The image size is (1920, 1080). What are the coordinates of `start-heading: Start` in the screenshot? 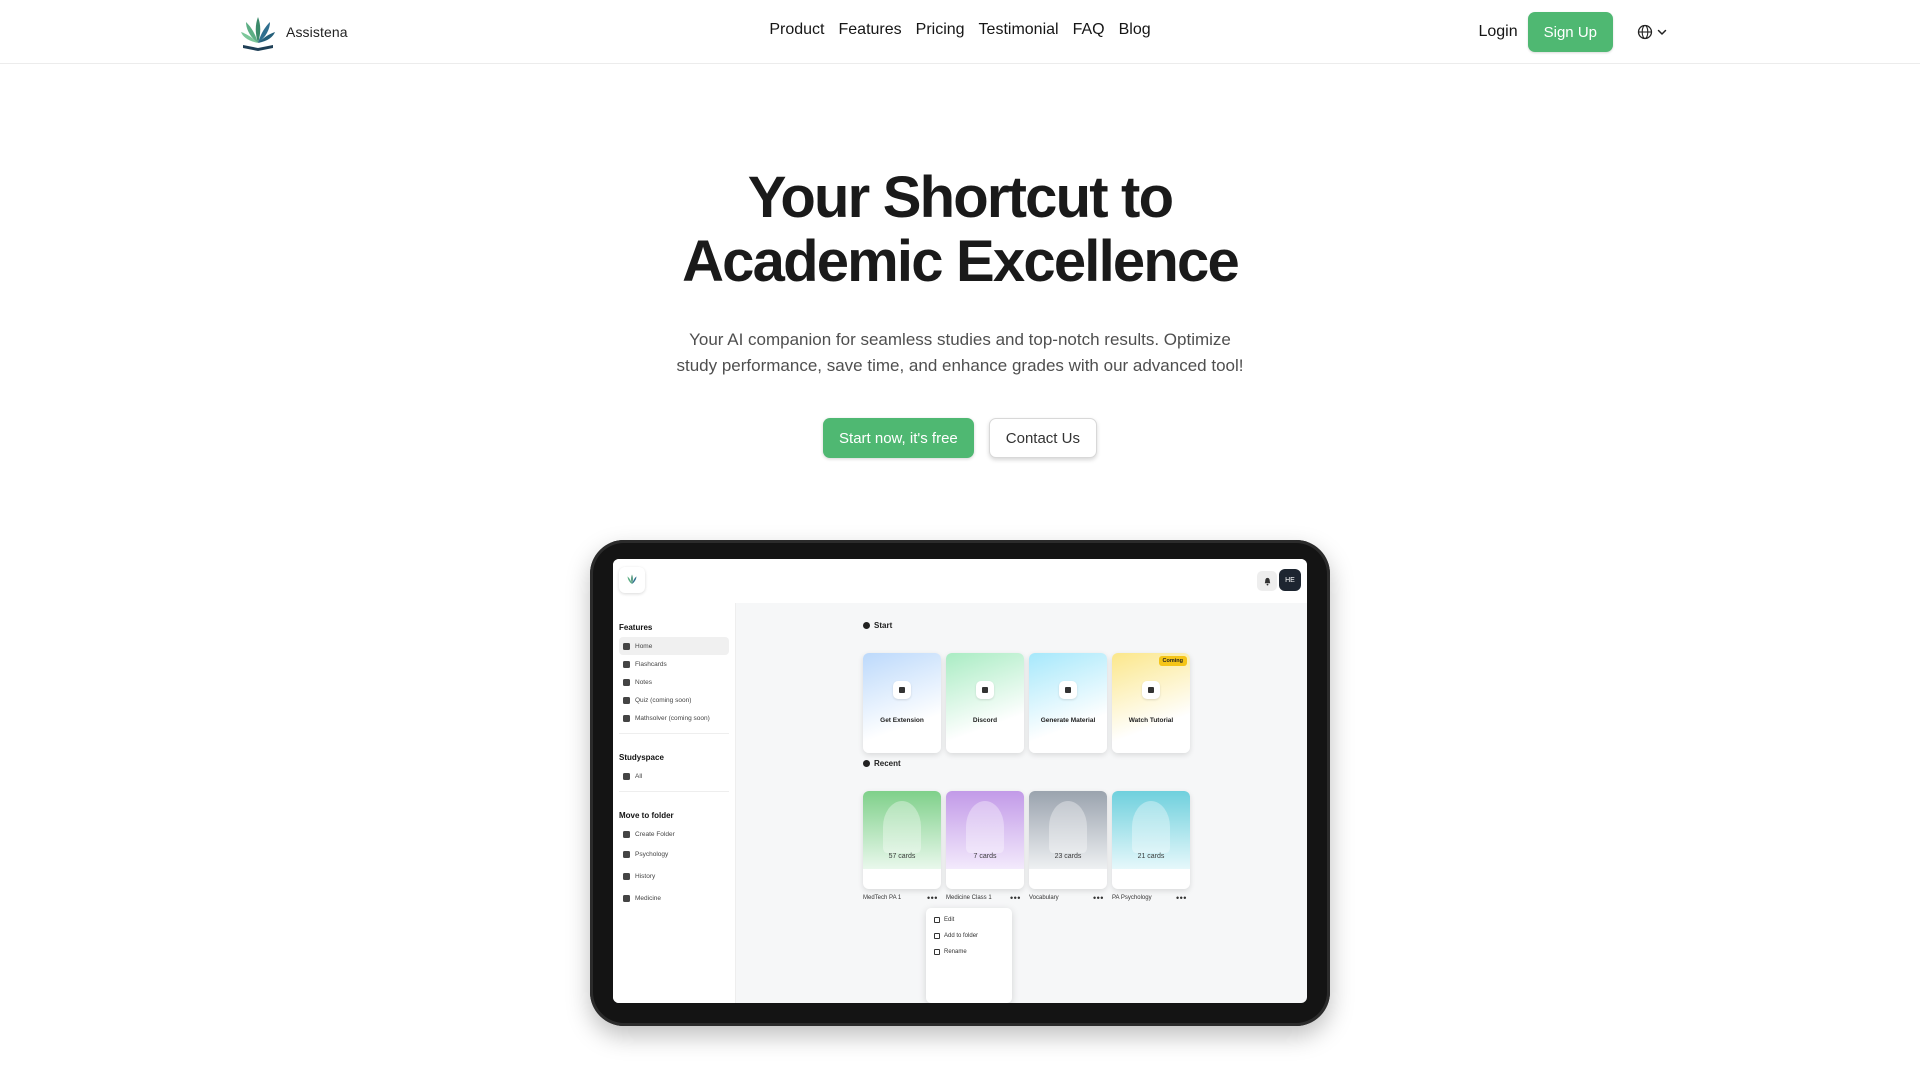 It's located at (877, 625).